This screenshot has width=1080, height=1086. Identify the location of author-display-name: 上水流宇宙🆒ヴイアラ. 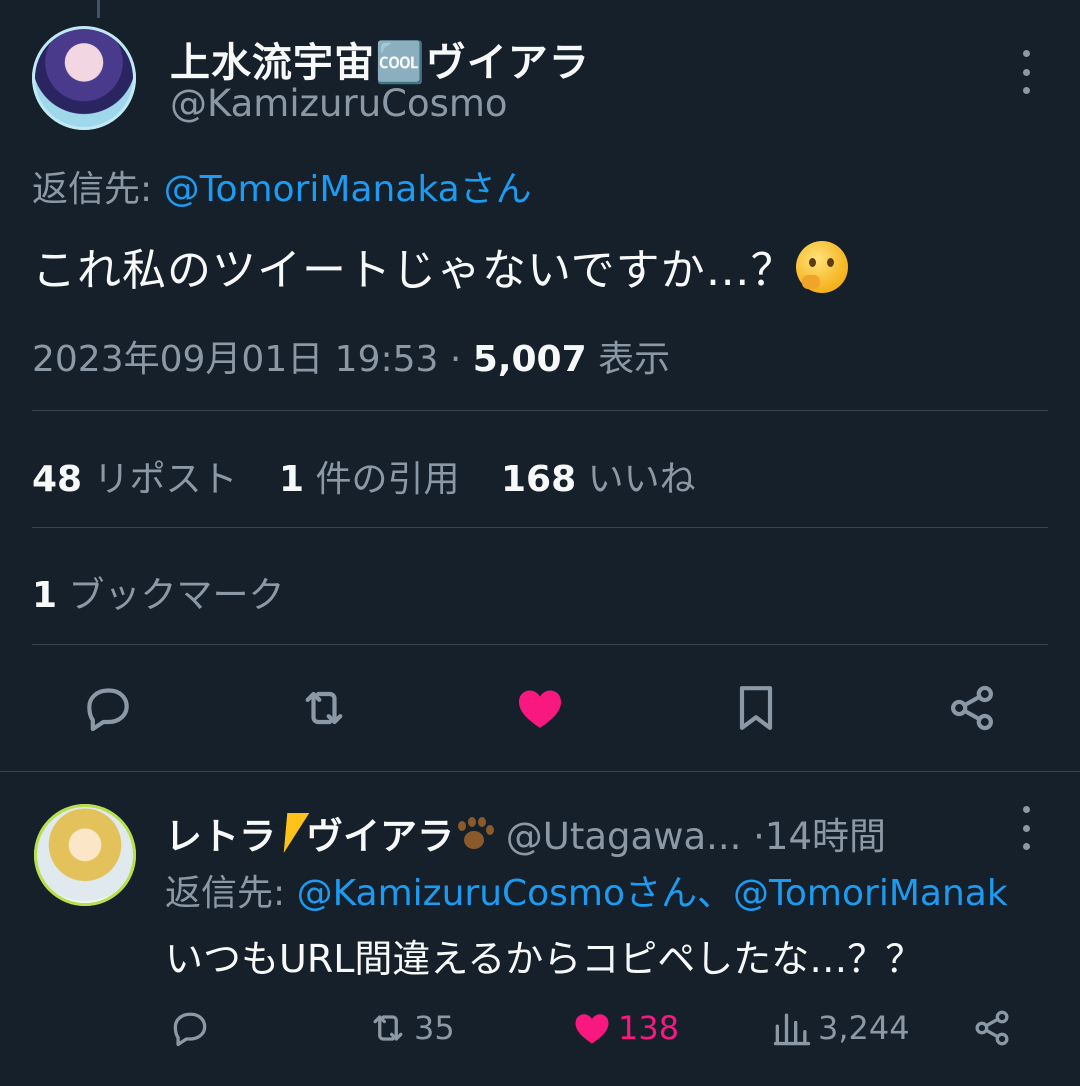
(380, 59).